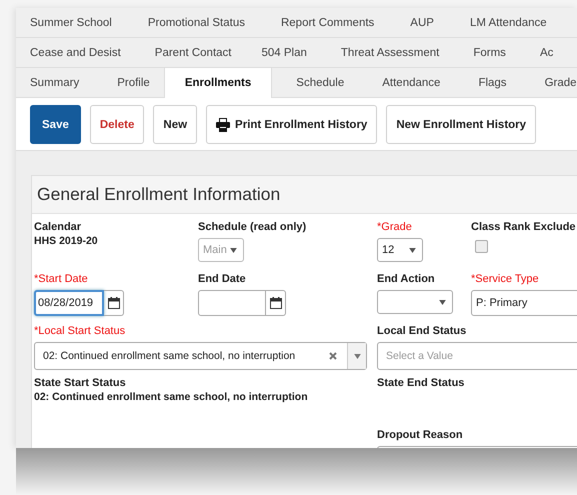  What do you see at coordinates (327, 22) in the screenshot?
I see `tab: Report Comments` at bounding box center [327, 22].